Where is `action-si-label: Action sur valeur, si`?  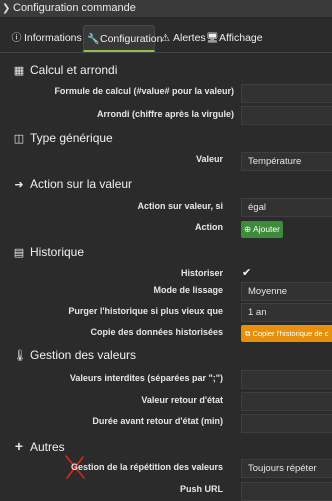 action-si-label: Action sur valeur, si is located at coordinates (180, 206).